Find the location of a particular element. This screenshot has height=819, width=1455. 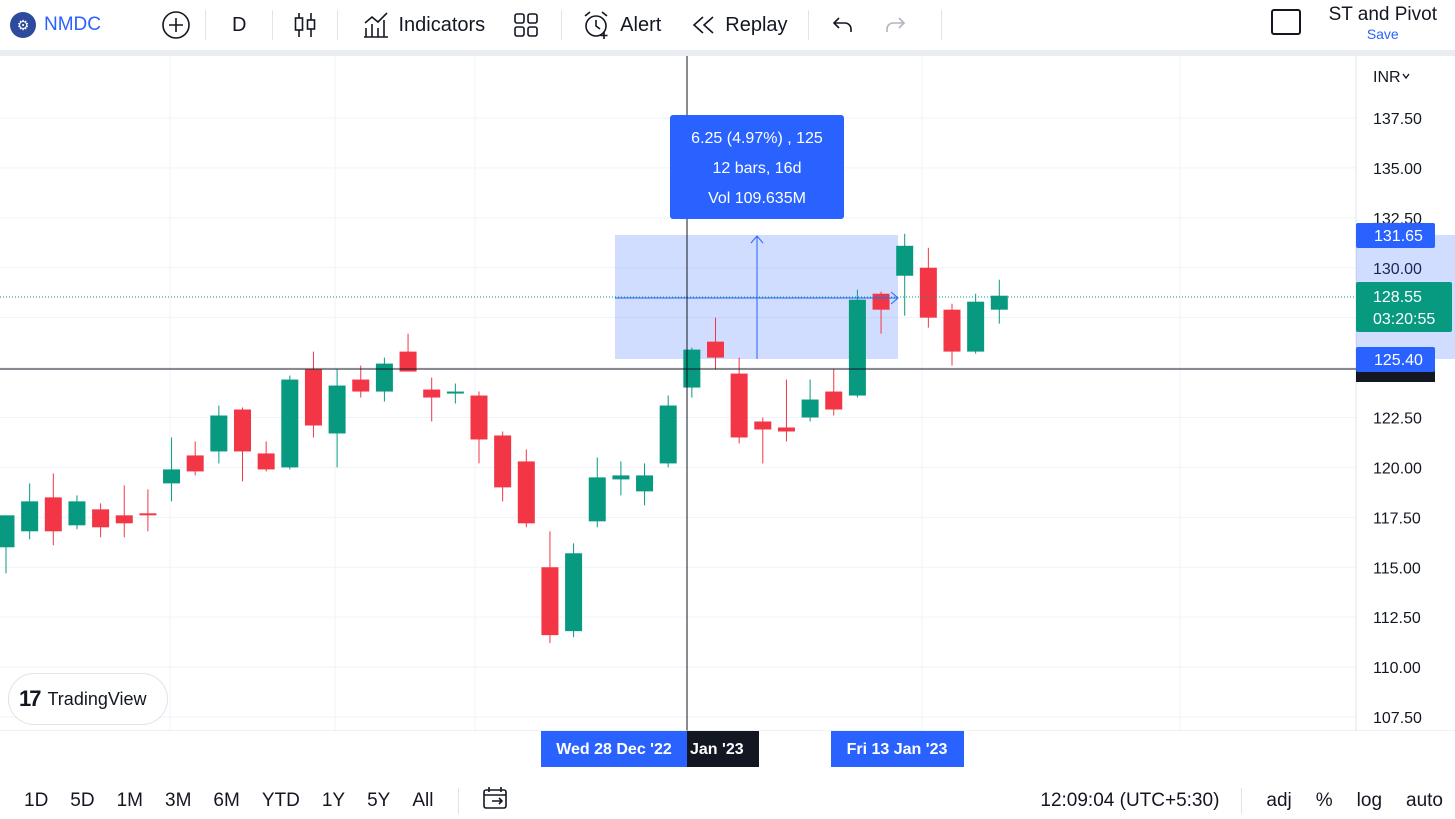

goto-date-button is located at coordinates (496, 801).